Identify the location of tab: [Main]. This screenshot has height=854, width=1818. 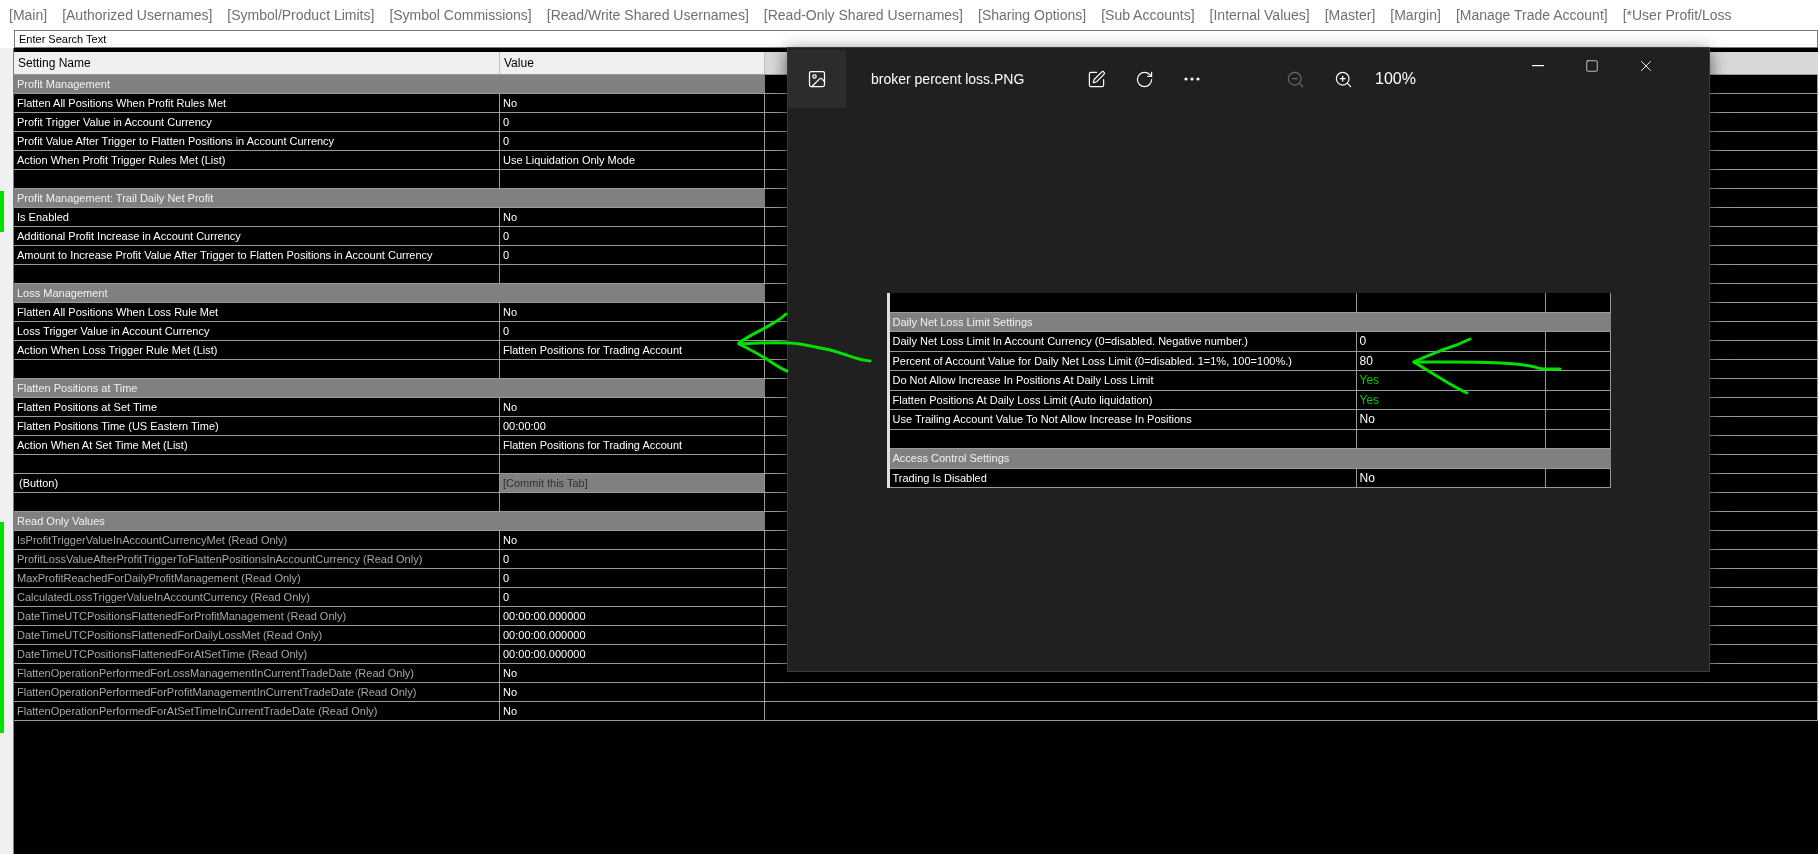
(28, 15).